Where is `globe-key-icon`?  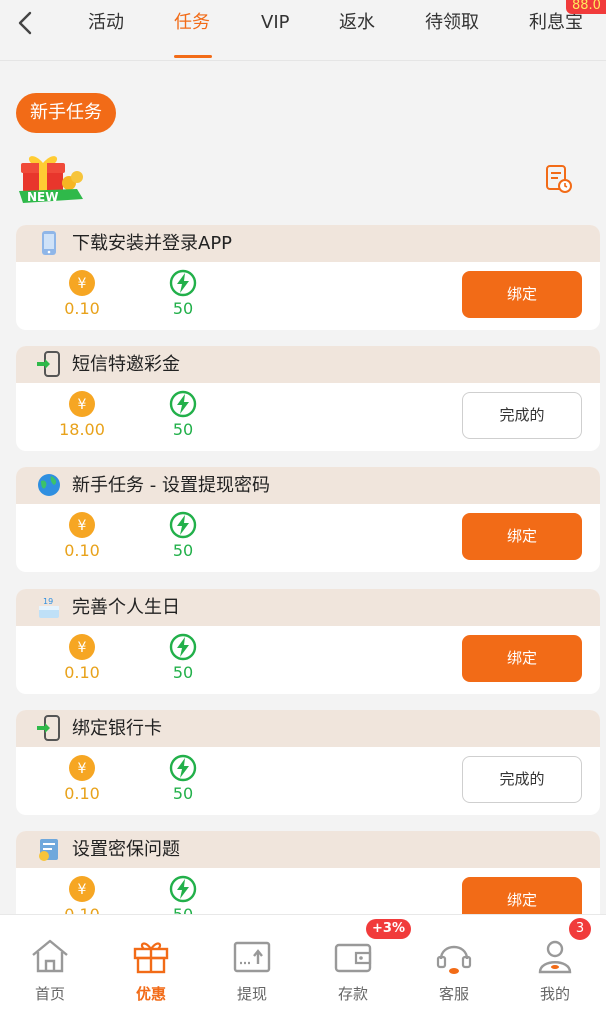 globe-key-icon is located at coordinates (49, 485).